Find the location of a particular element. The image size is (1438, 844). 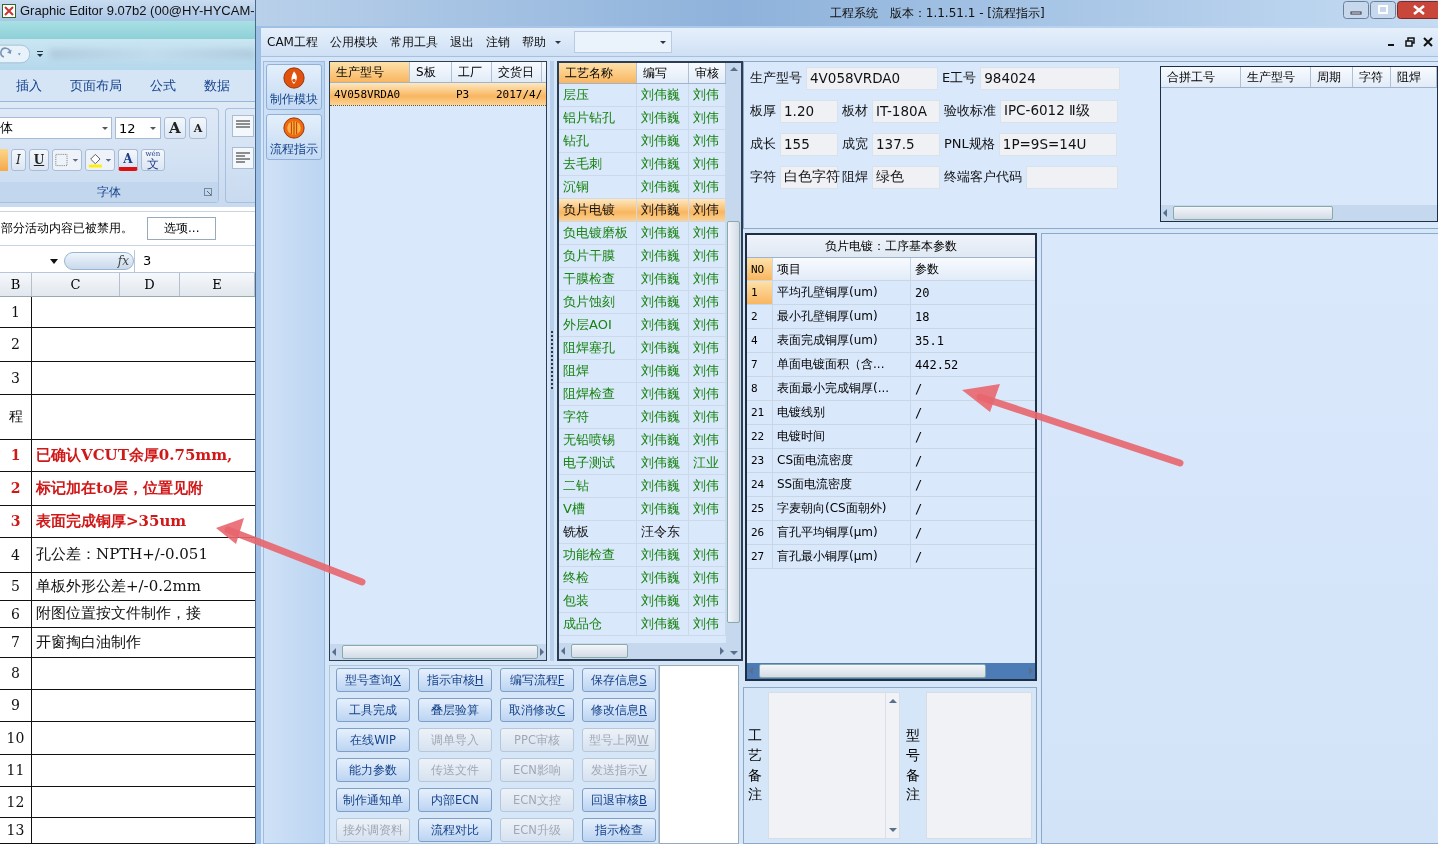

value-field: 984024 is located at coordinates (1050, 78).